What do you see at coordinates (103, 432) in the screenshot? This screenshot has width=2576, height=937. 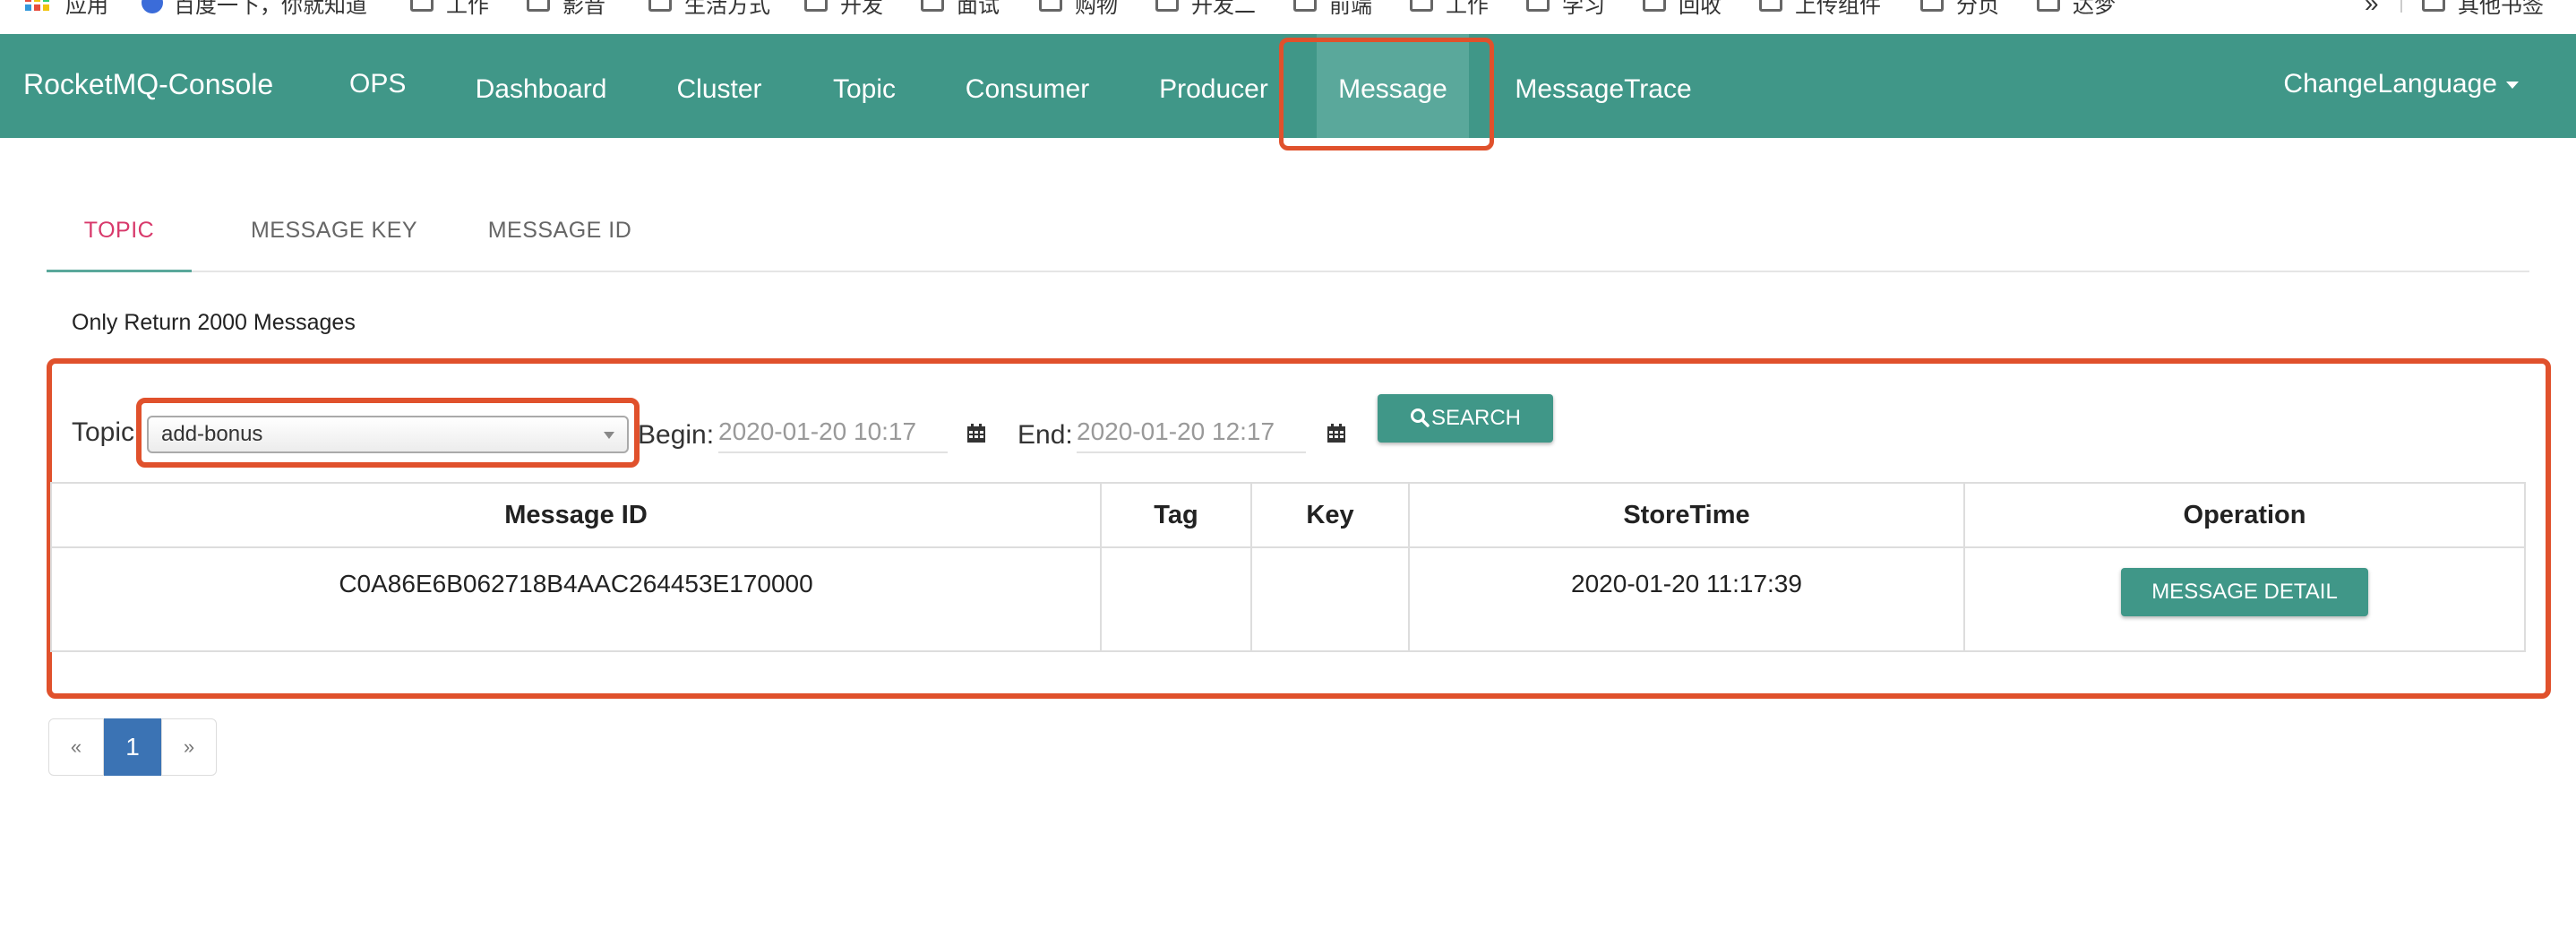 I see `topic-label: Topic` at bounding box center [103, 432].